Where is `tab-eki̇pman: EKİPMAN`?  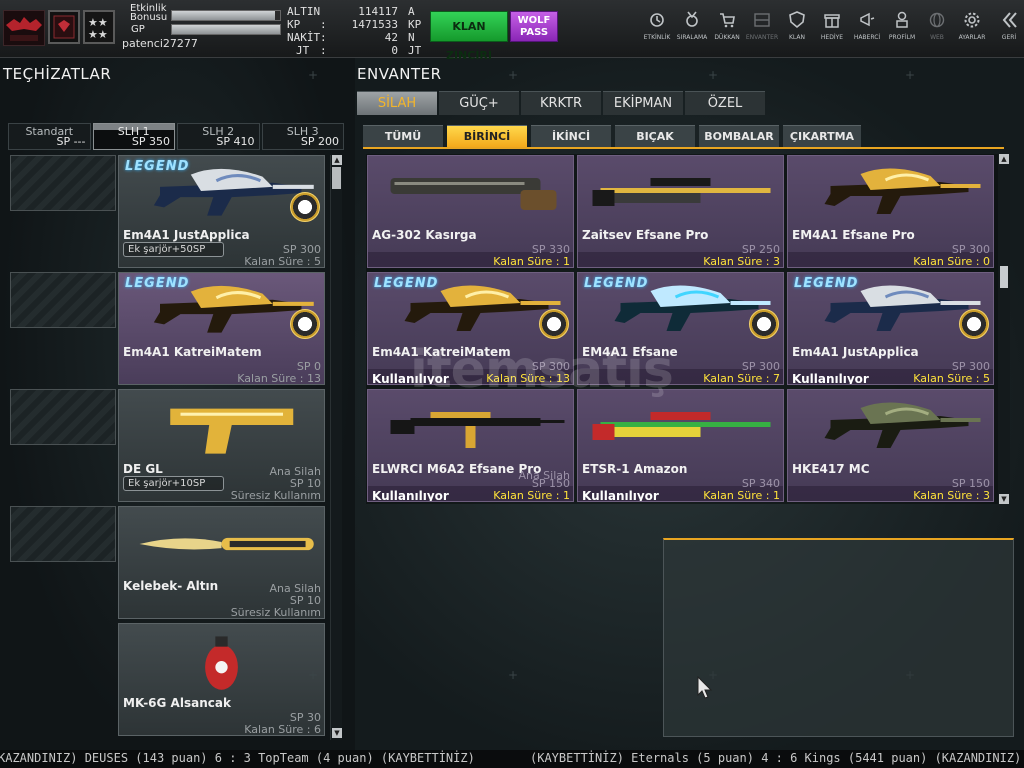 tab-eki̇pman: EKİPMAN is located at coordinates (643, 103).